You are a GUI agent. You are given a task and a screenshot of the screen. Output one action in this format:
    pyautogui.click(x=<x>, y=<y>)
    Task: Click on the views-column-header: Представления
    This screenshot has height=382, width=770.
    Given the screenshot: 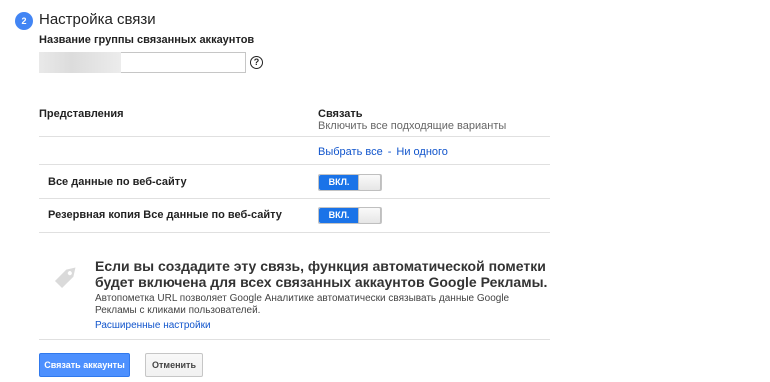 What is the action you would take?
    pyautogui.click(x=81, y=114)
    